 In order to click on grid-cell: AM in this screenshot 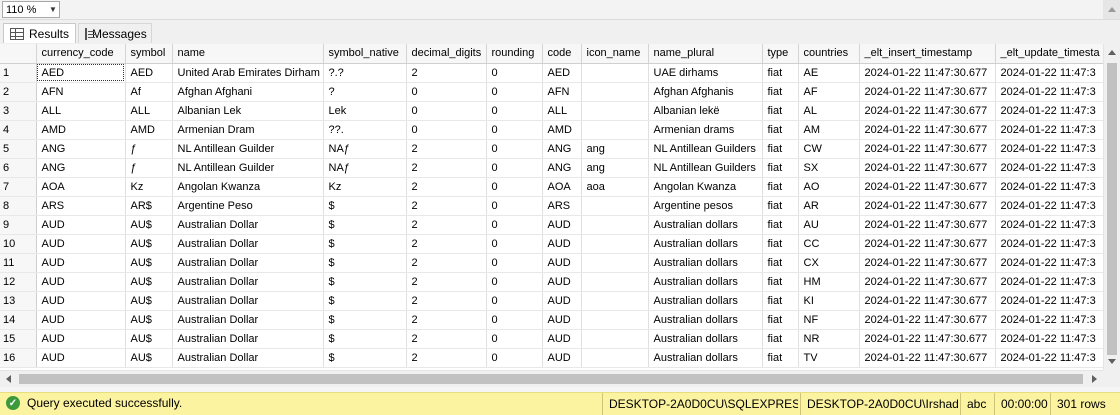, I will do `click(829, 130)`.